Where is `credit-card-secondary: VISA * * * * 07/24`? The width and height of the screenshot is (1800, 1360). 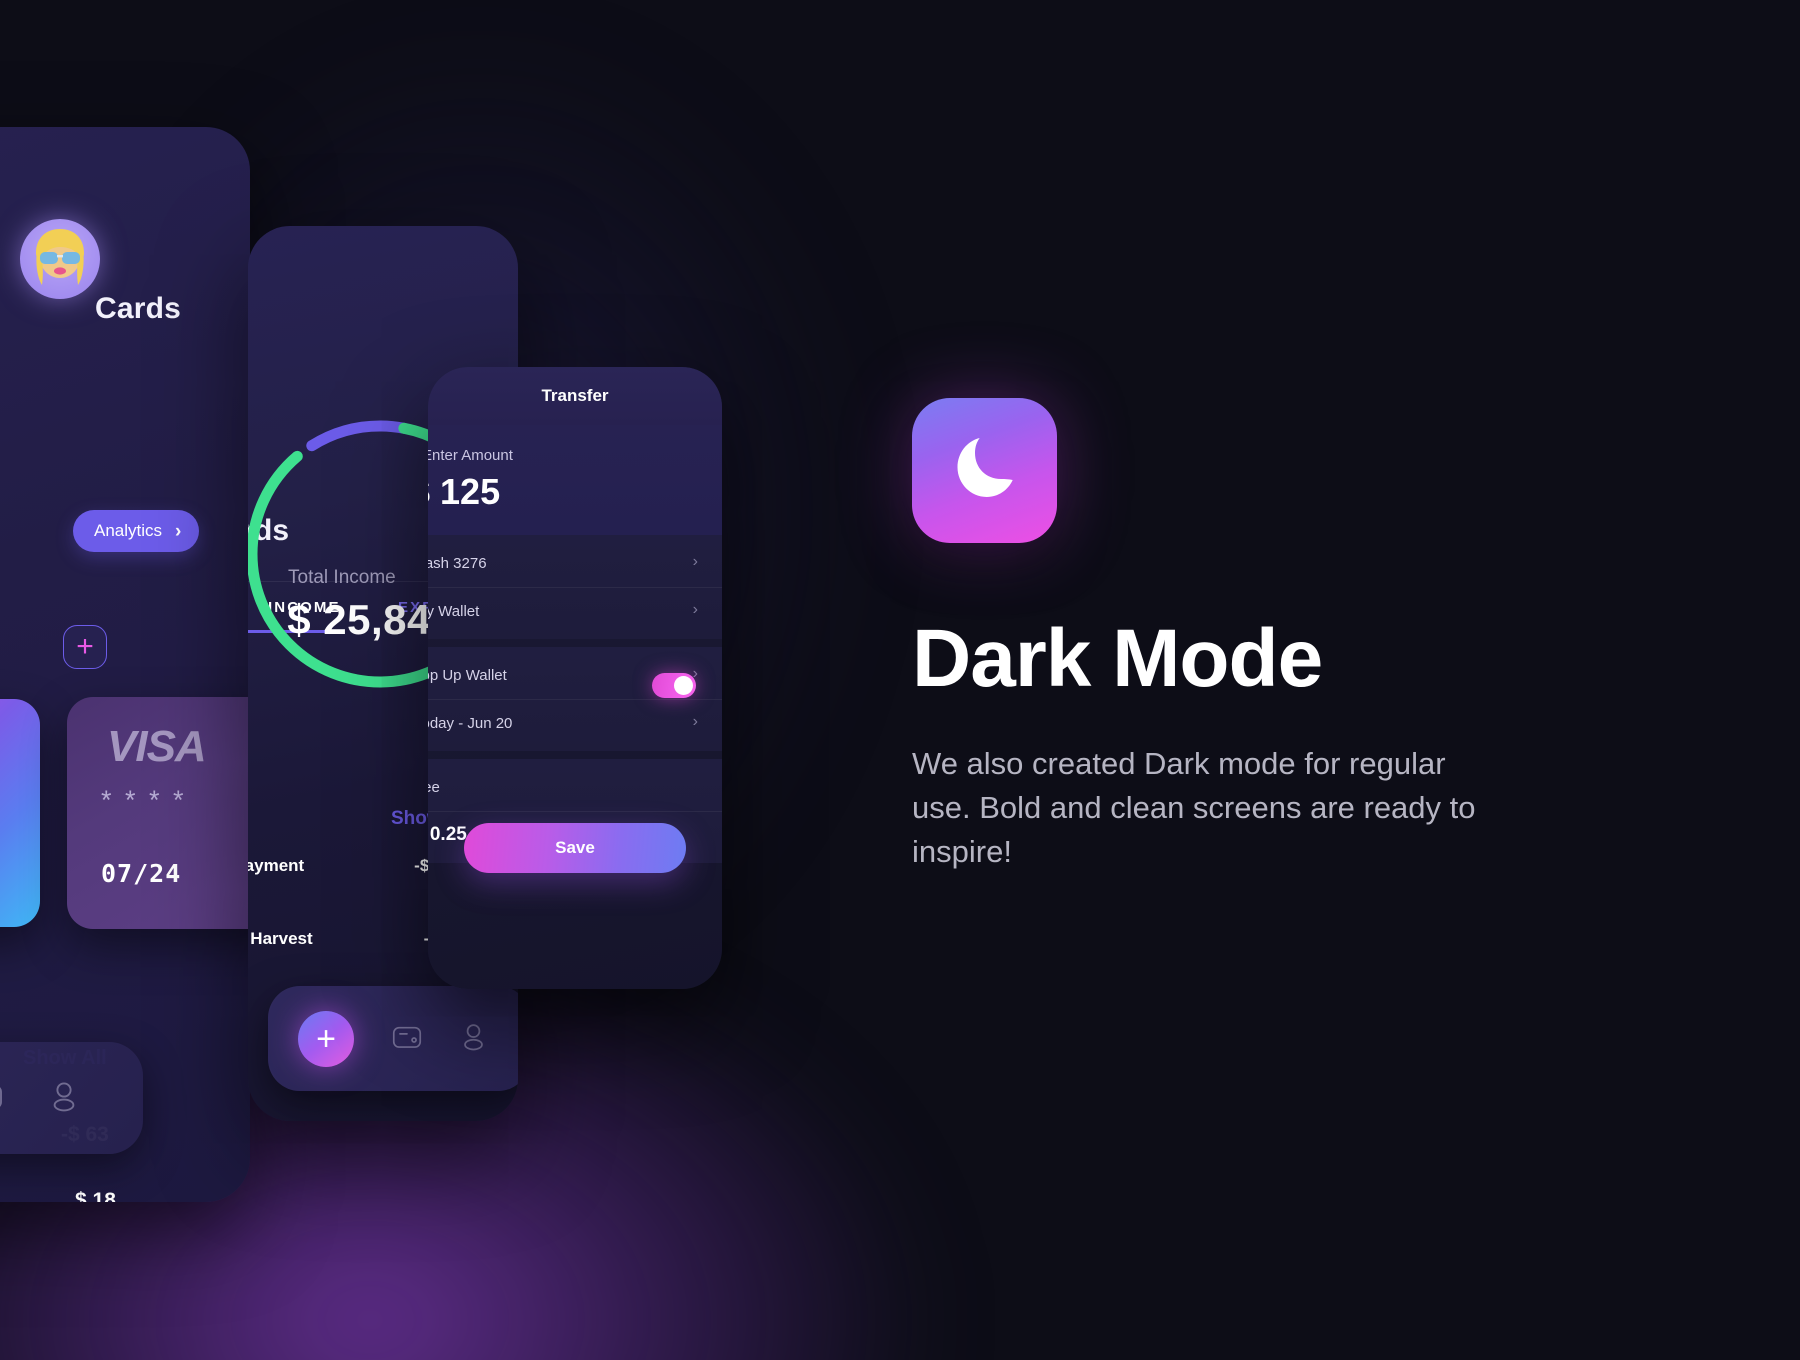
credit-card-secondary: VISA * * * * 07/24 is located at coordinates (158, 813).